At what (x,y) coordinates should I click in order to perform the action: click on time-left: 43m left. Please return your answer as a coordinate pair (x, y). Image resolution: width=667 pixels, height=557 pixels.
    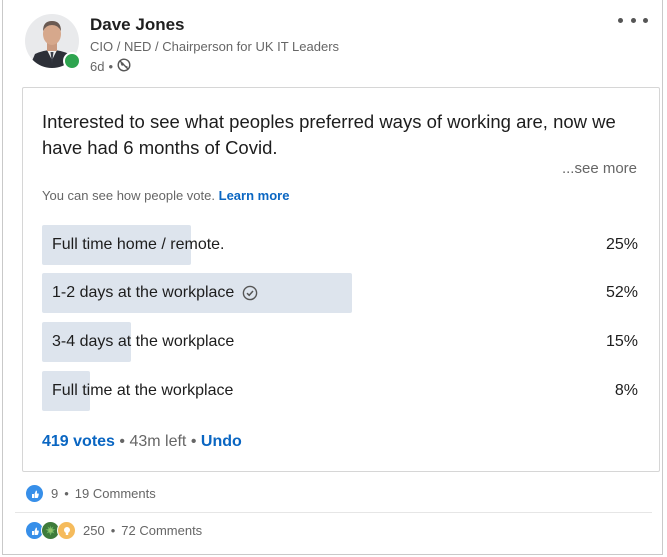
    Looking at the image, I should click on (158, 441).